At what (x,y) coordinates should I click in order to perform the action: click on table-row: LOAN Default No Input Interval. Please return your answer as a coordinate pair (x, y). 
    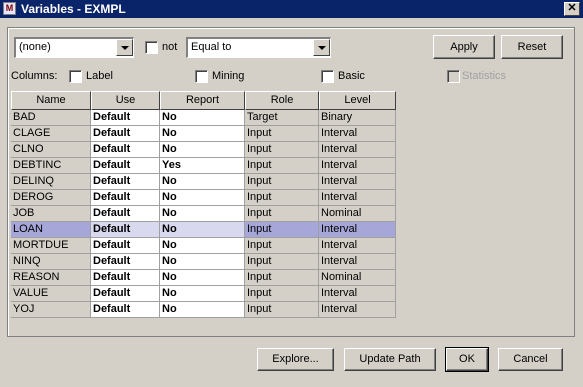
    Looking at the image, I should click on (203, 230).